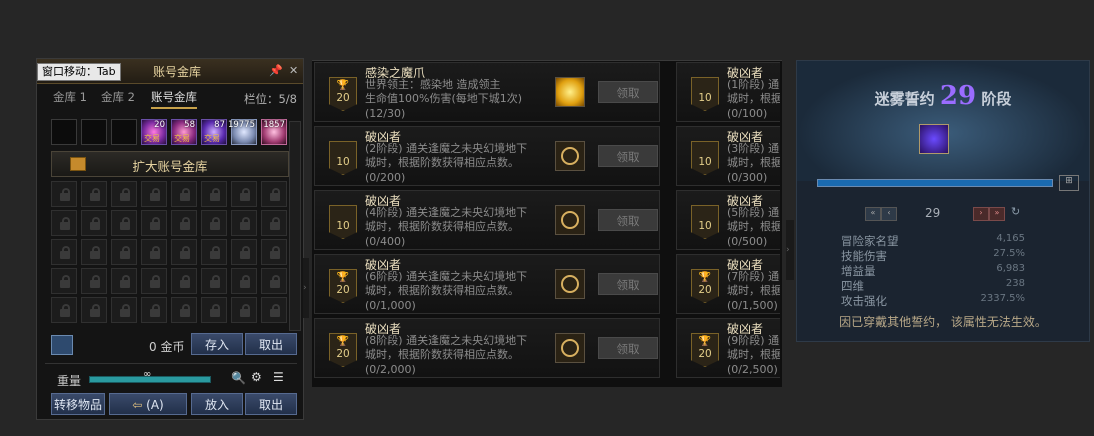 The width and height of the screenshot is (1094, 436). Describe the element at coordinates (271, 344) in the screenshot. I see `withdraw-button: 取出` at that location.